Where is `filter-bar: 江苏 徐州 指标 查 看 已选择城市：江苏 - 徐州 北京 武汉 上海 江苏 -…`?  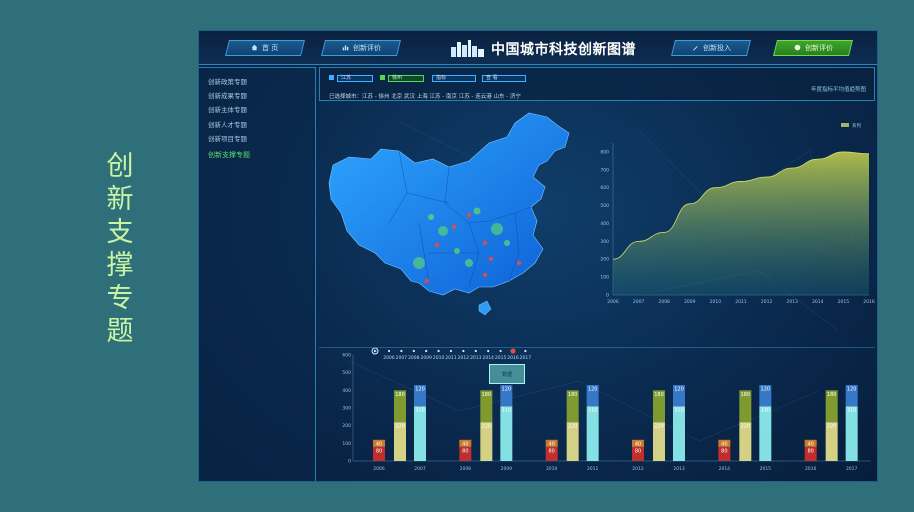 filter-bar: 江苏 徐州 指标 查 看 已选择城市：江苏 - 徐州 北京 武汉 上海 江苏 -… is located at coordinates (597, 84).